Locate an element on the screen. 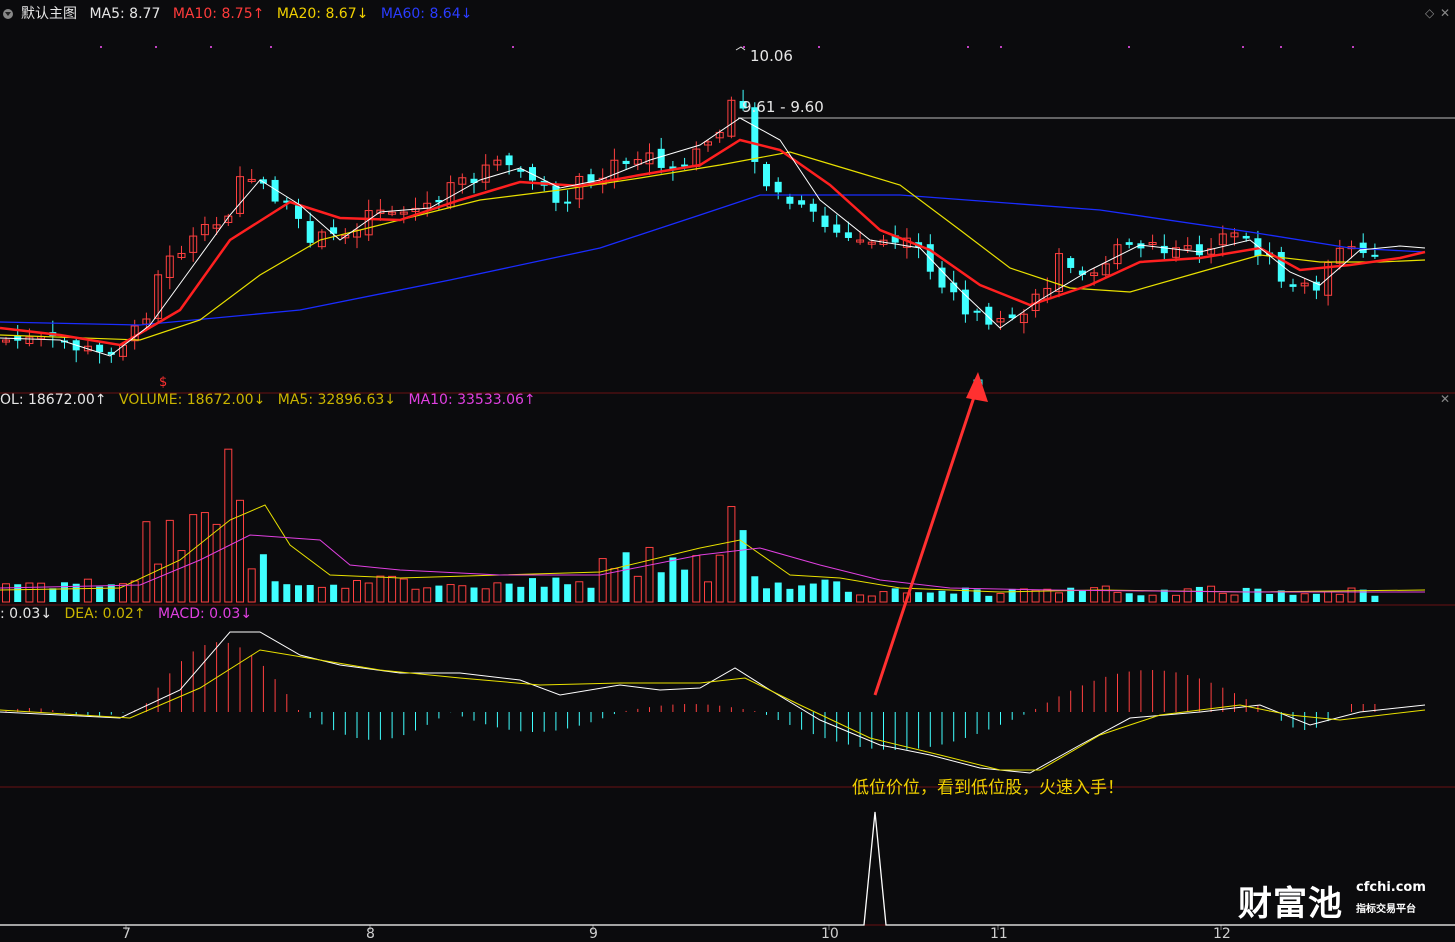 Image resolution: width=1455 pixels, height=942 pixels. volume-close-icon: ✕ is located at coordinates (1445, 399).